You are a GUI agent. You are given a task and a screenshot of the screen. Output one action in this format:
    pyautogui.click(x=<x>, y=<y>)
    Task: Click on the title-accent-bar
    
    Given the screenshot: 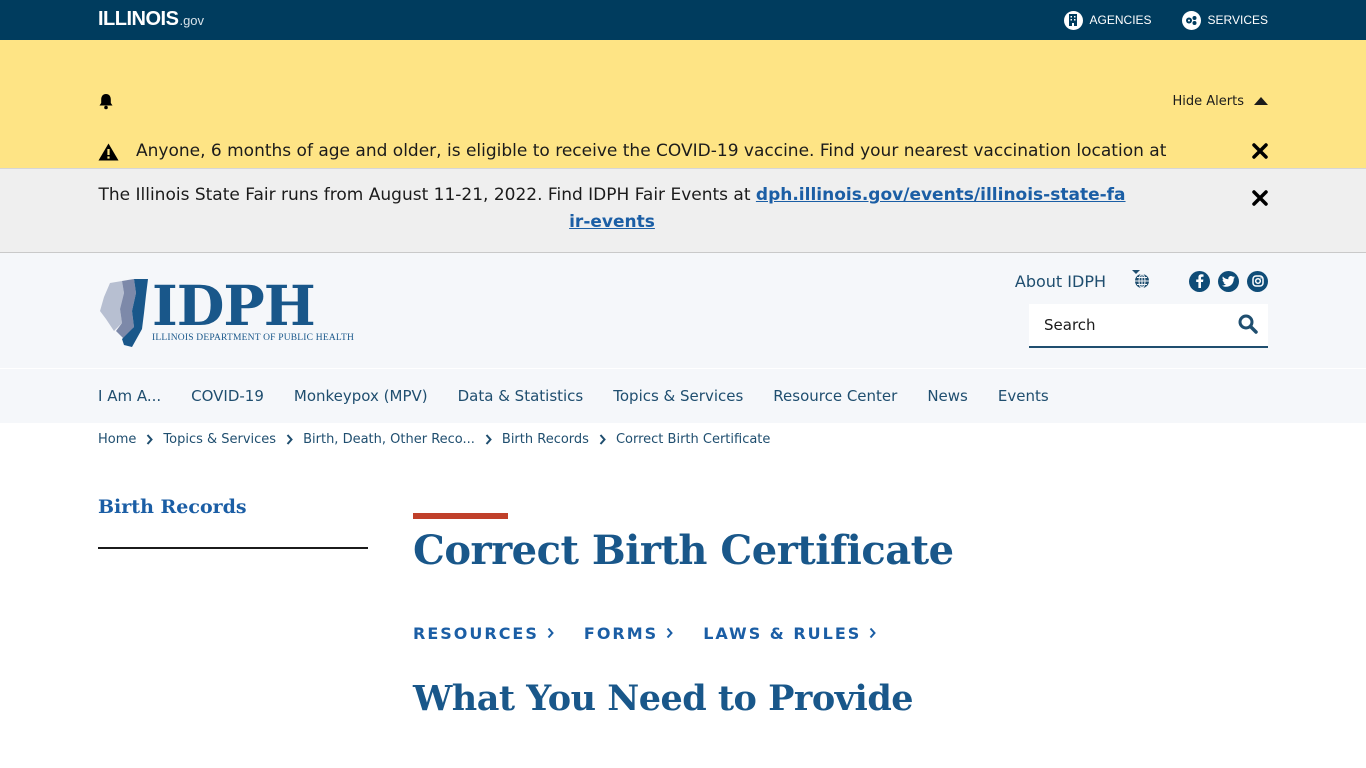 What is the action you would take?
    pyautogui.click(x=460, y=516)
    